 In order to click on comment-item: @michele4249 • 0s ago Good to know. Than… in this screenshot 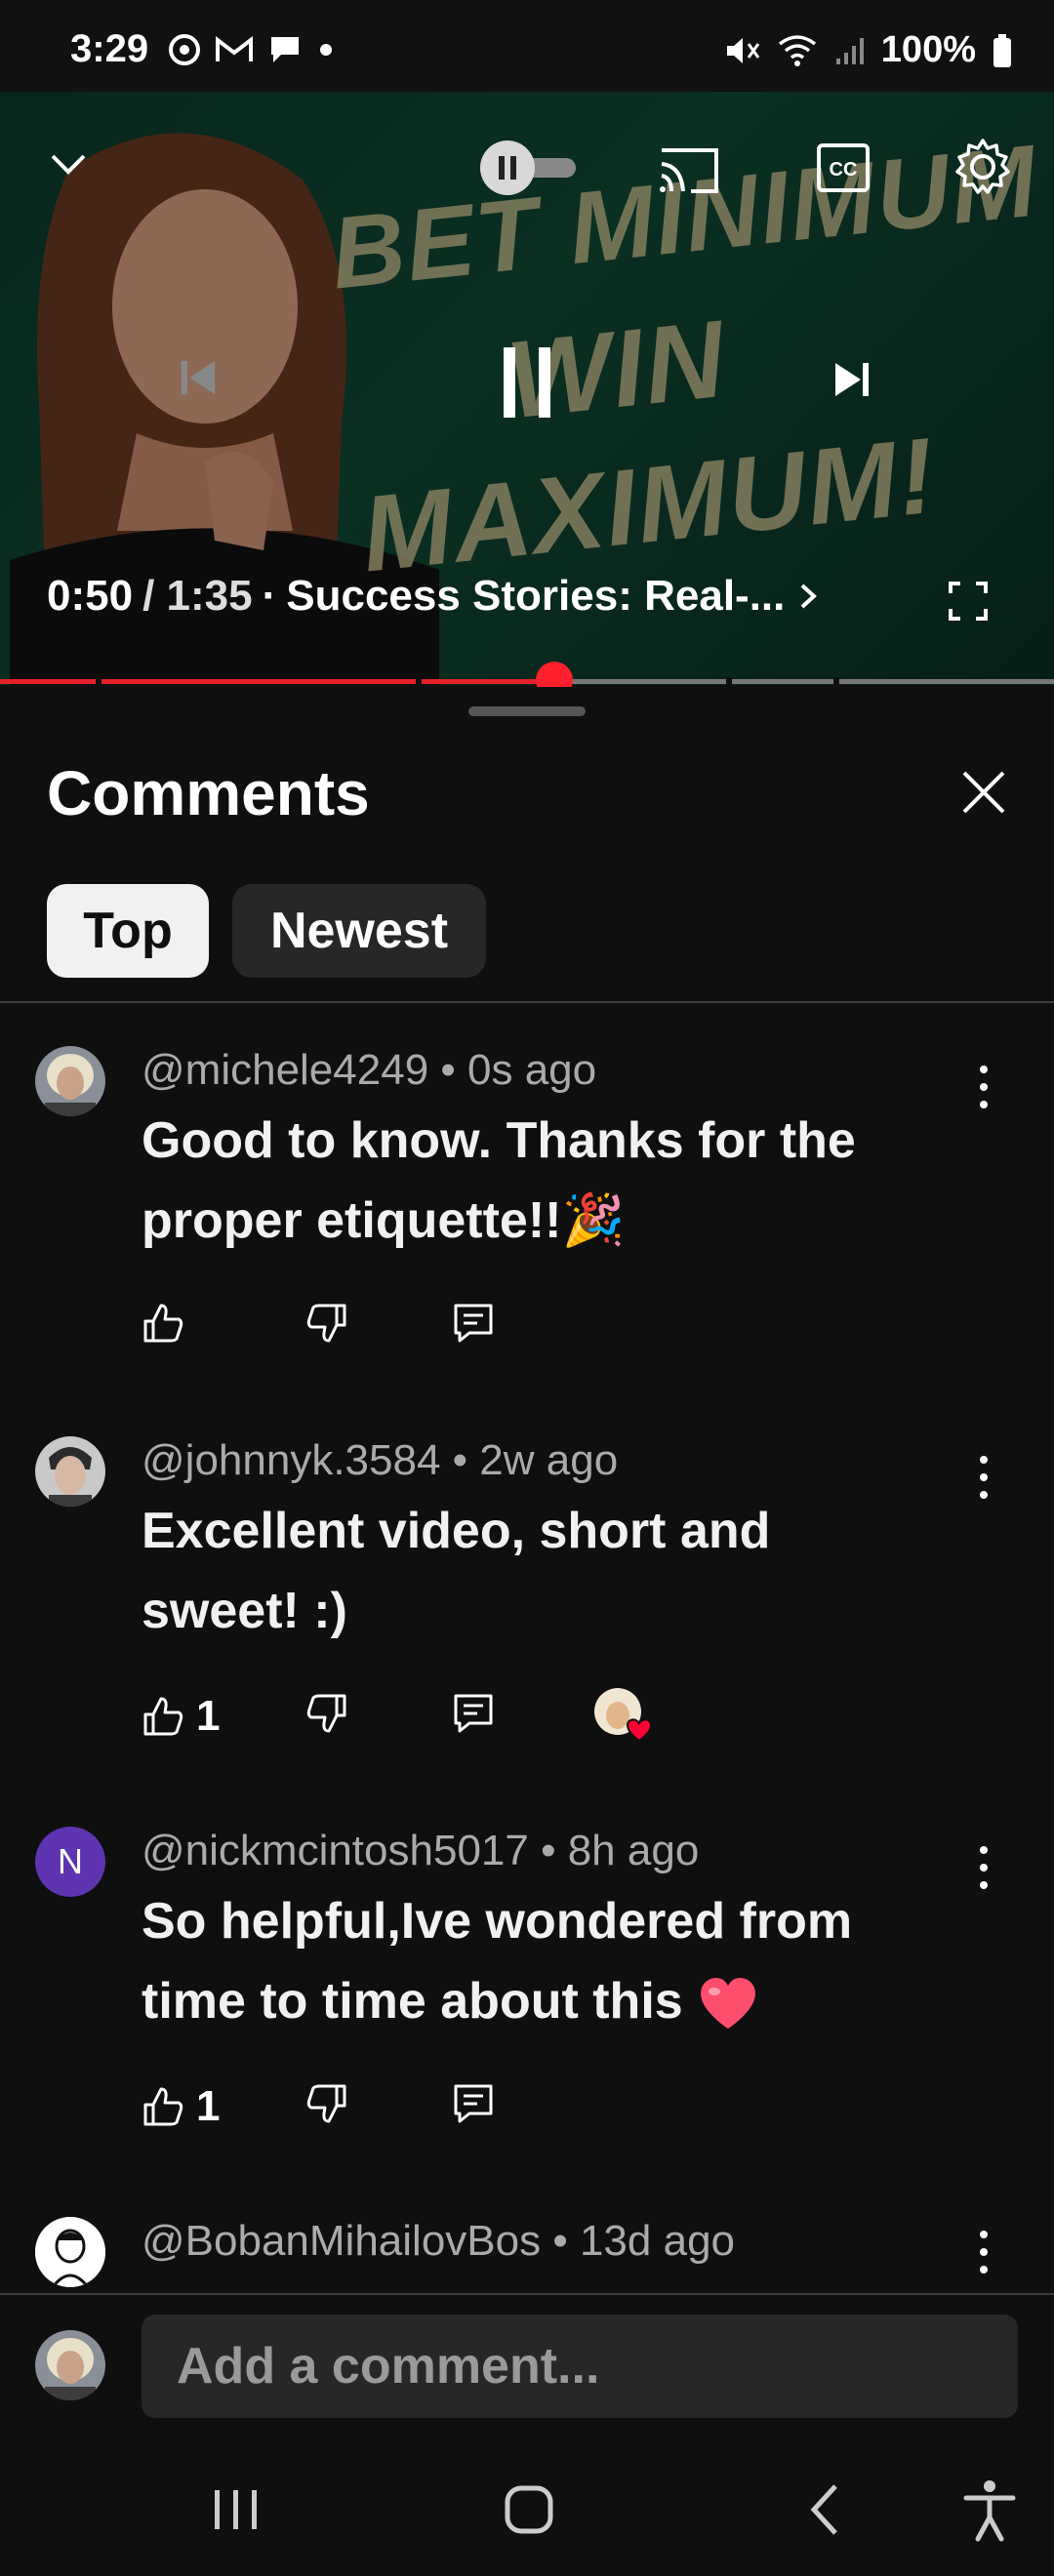, I will do `click(527, 1223)`.